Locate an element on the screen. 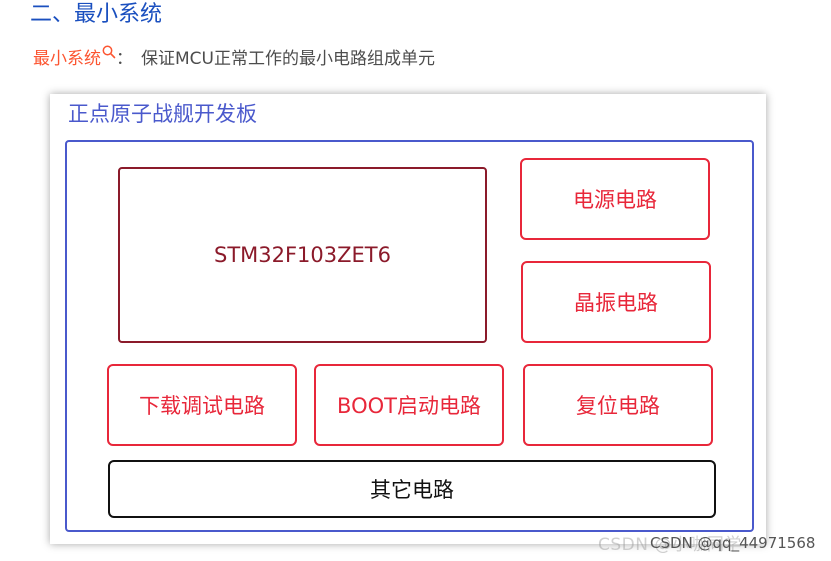 The image size is (831, 561). board-title: 正点原子战舰开发板 is located at coordinates (162, 114).